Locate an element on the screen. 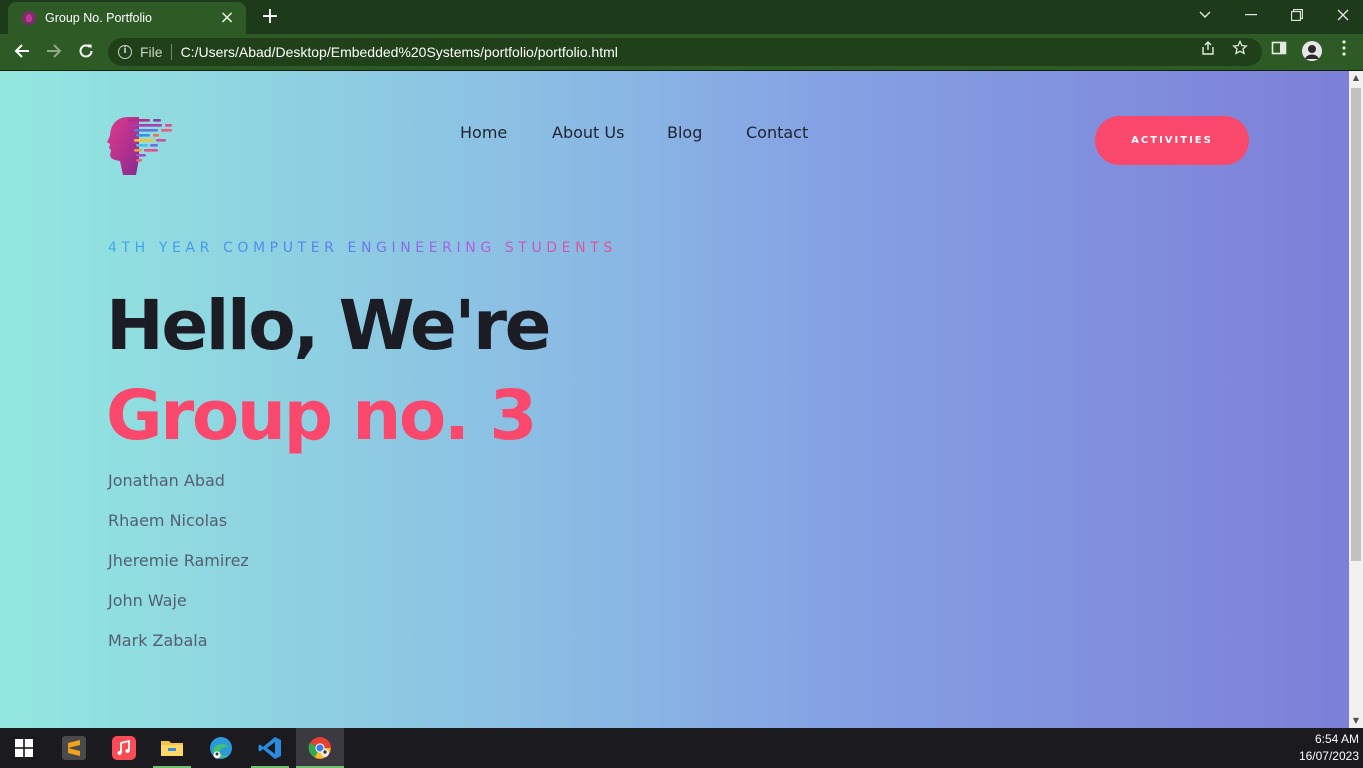 This screenshot has height=768, width=1363. nav-link-home: Home is located at coordinates (483, 132).